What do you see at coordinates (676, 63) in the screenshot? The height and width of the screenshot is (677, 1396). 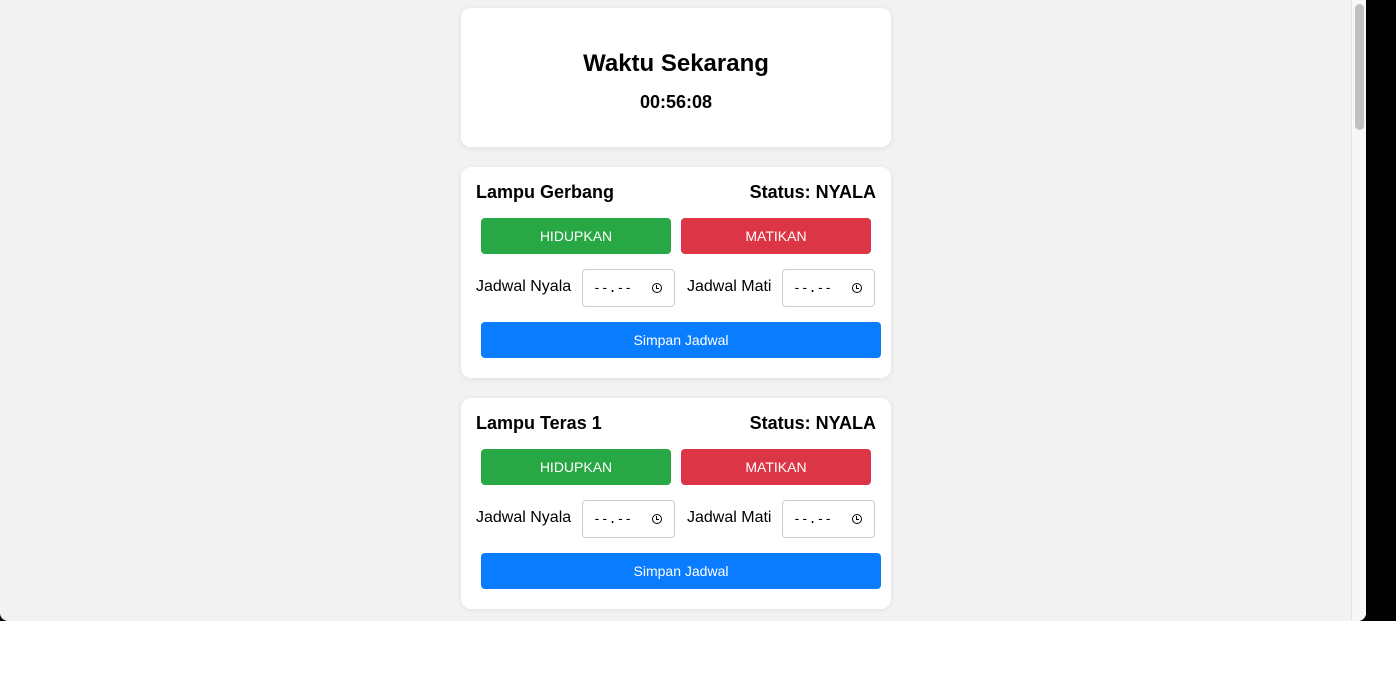 I see `clock-title: Waktu Sekarang` at bounding box center [676, 63].